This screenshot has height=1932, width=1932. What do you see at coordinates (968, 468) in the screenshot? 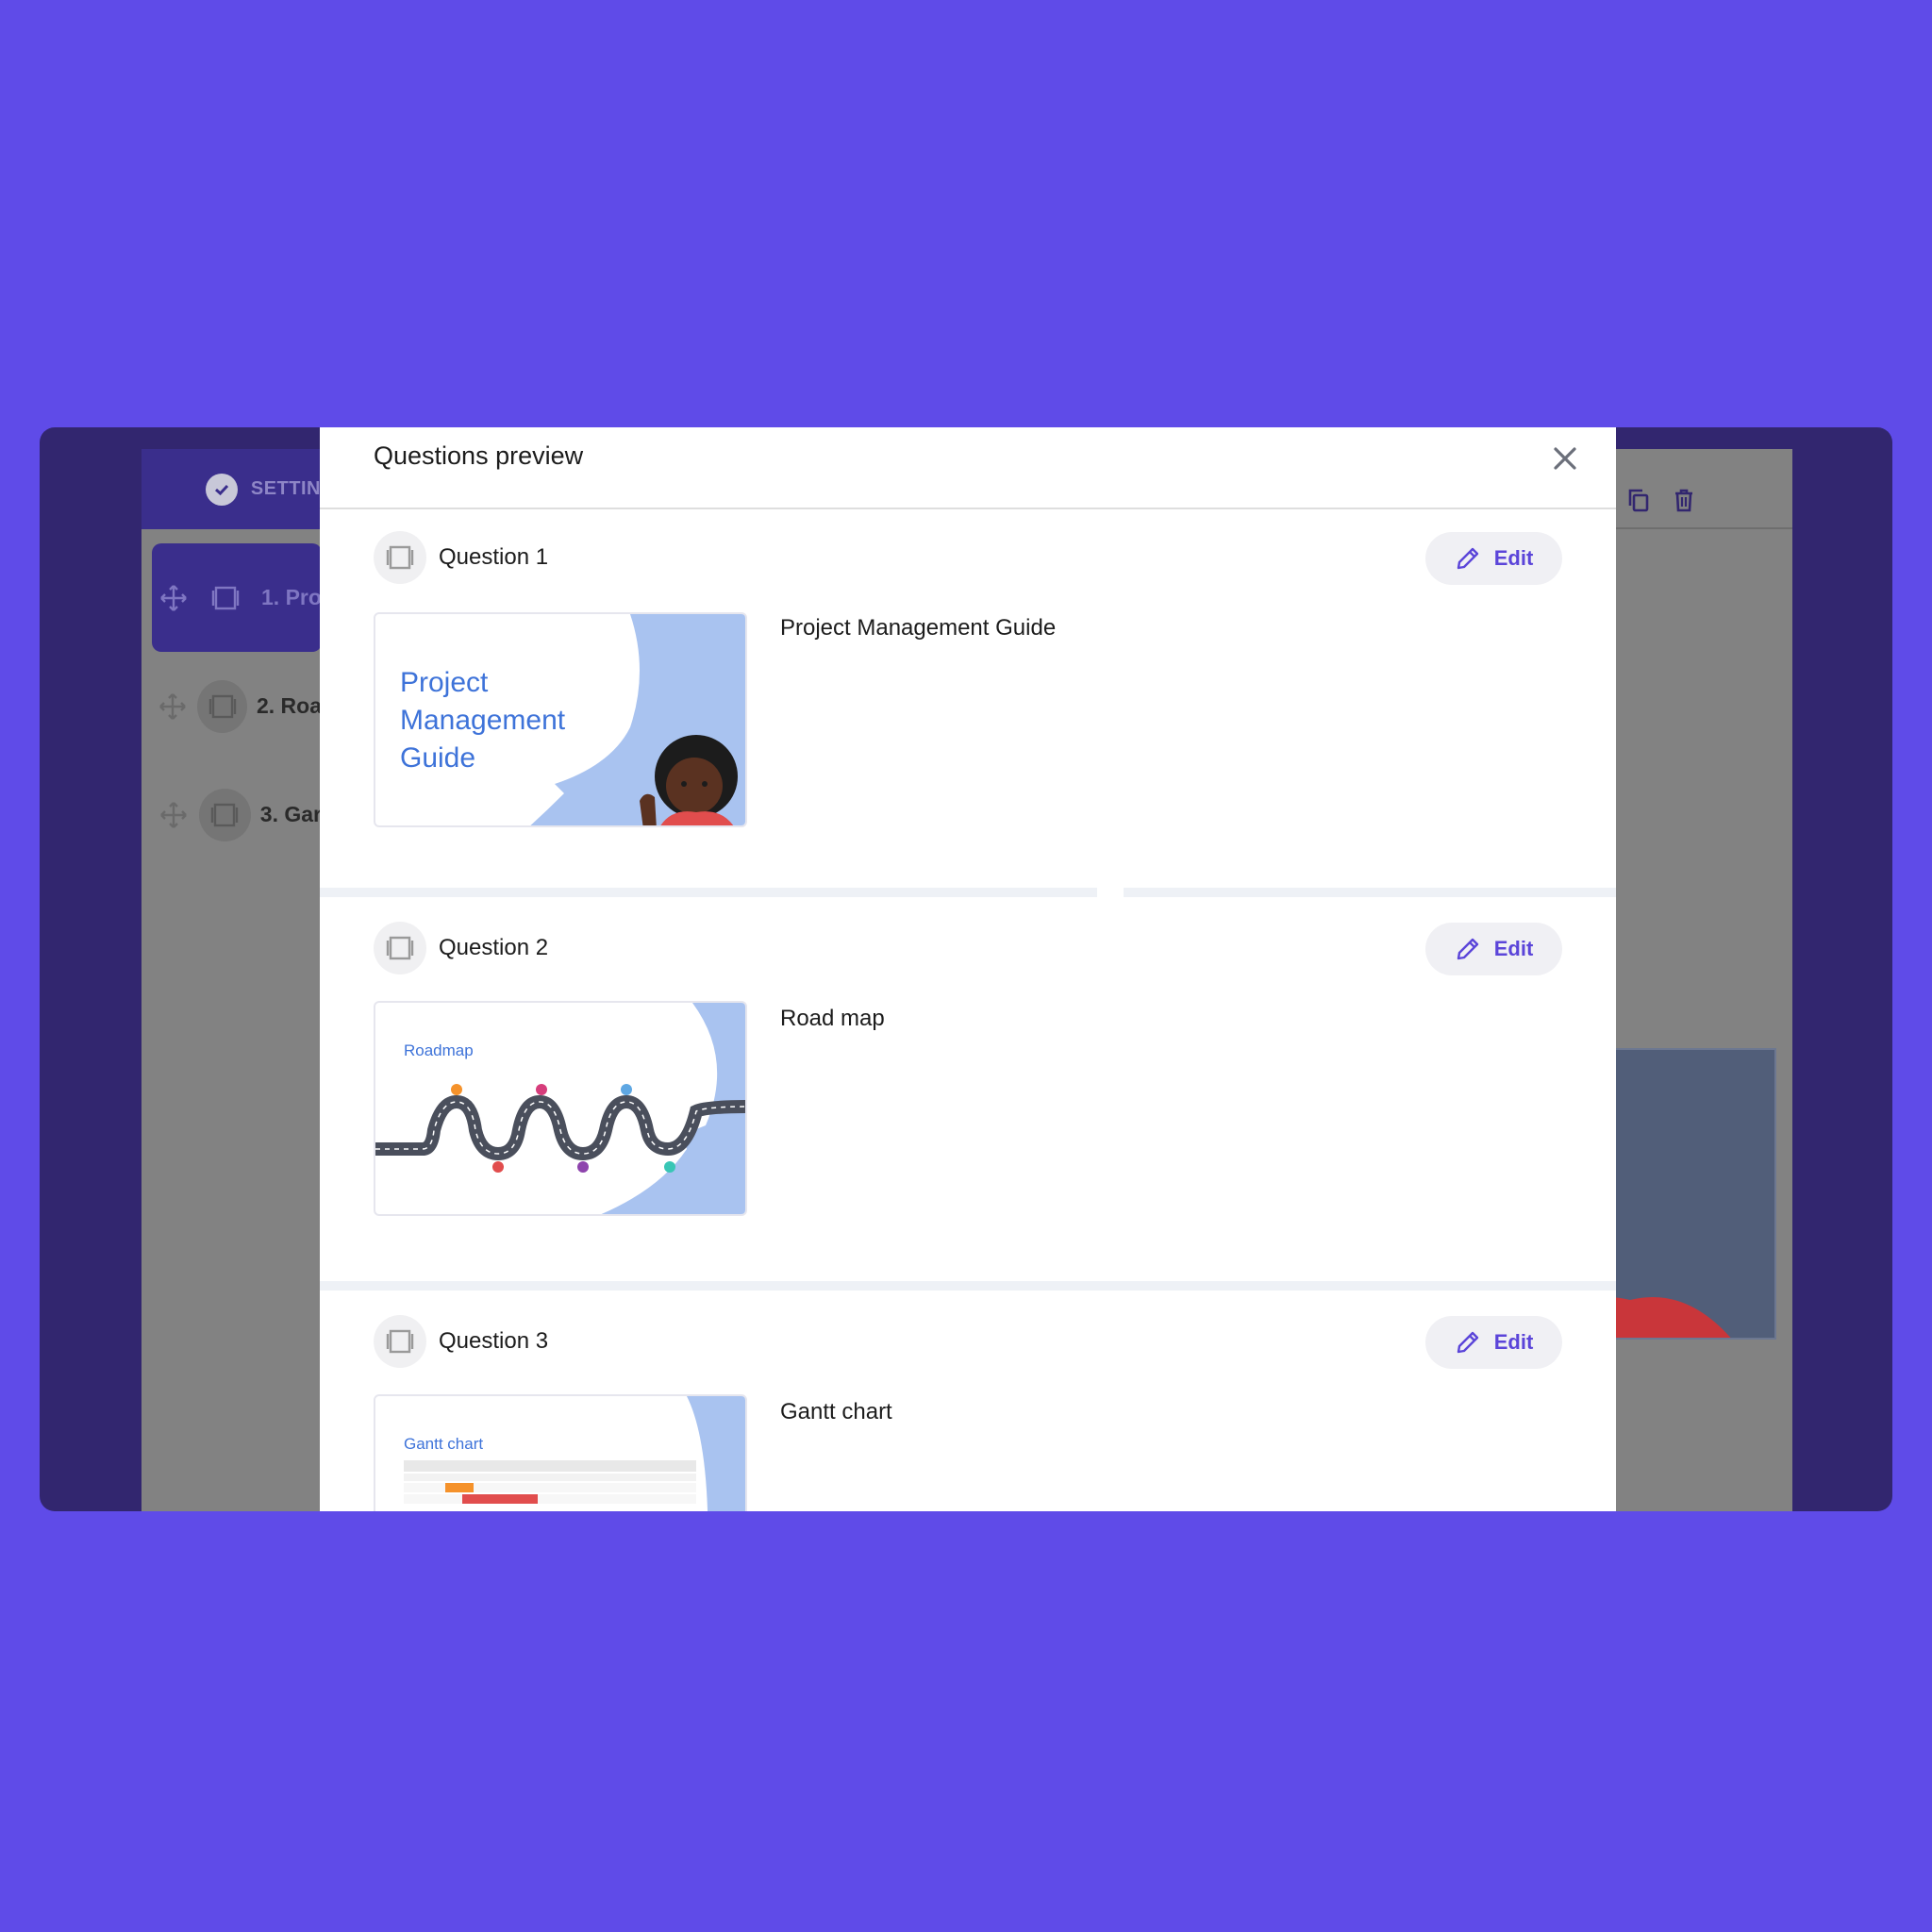
I see `modal-header: Questions preview` at bounding box center [968, 468].